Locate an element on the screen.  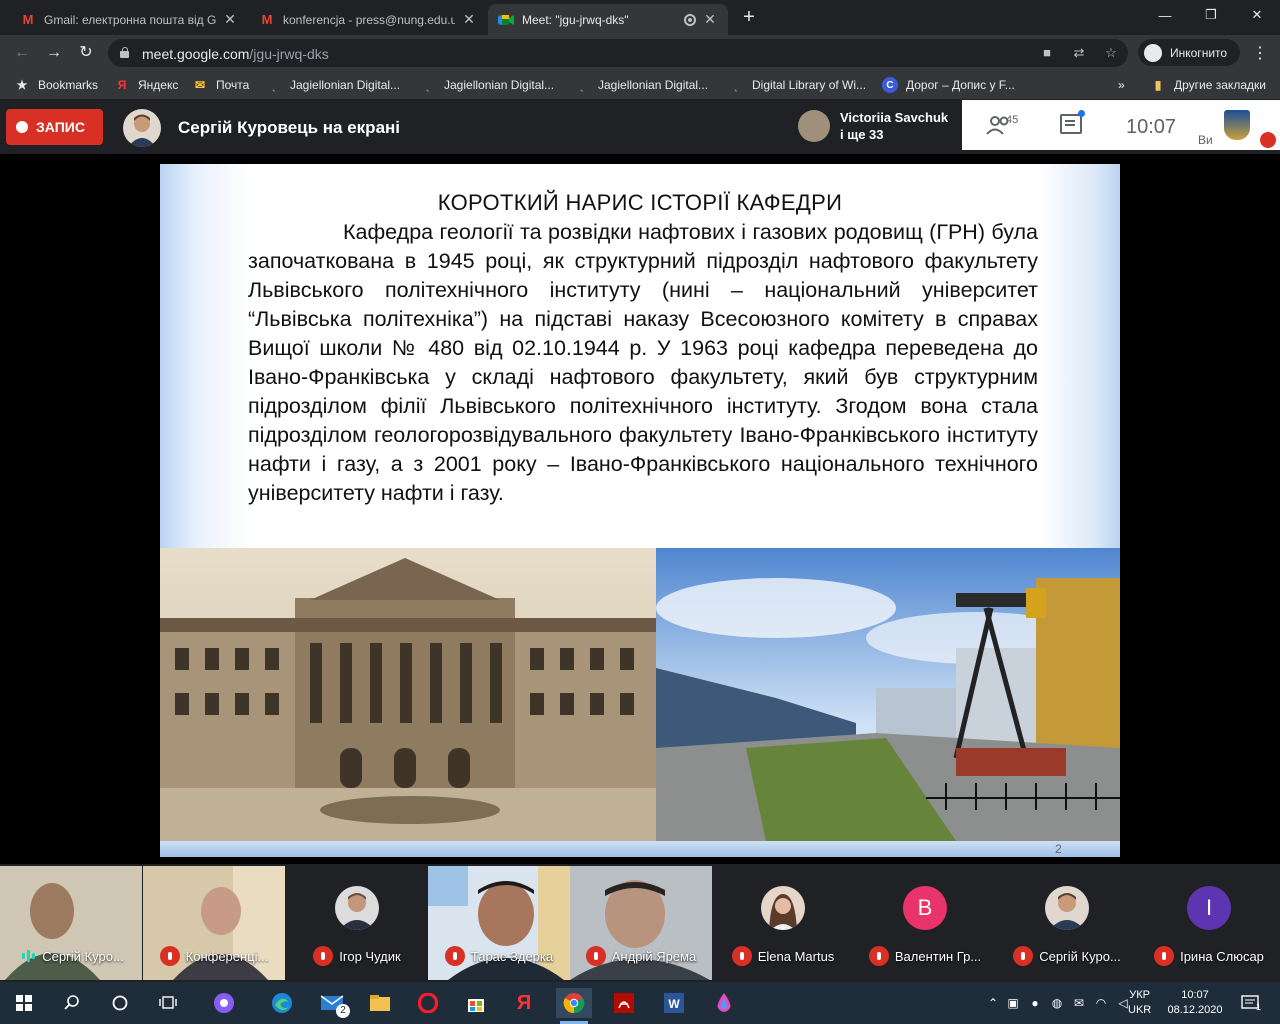
recording-button: ЗАПИС is located at coordinates (54, 127).